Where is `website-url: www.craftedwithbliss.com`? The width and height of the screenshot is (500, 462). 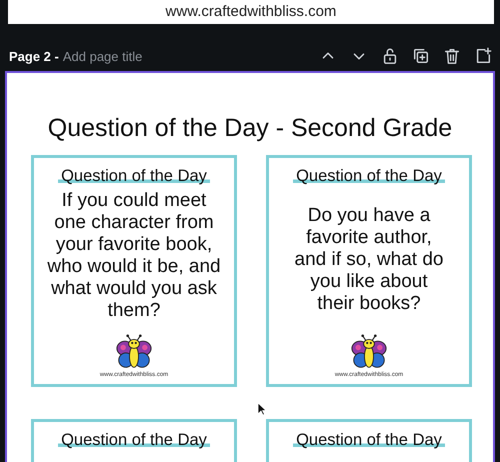 website-url: www.craftedwithbliss.com is located at coordinates (251, 12).